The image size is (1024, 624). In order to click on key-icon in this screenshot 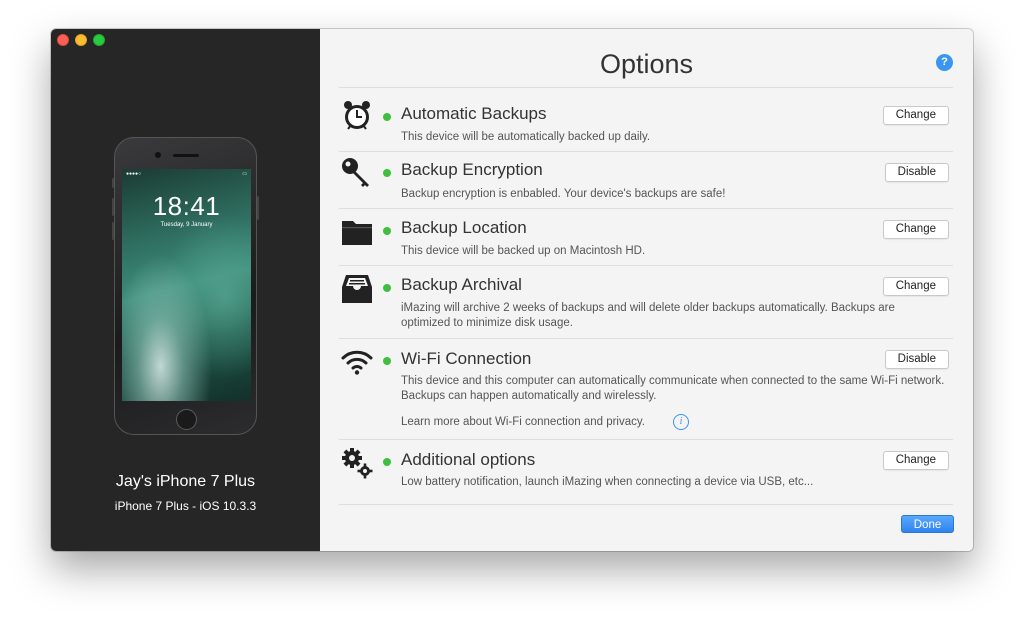, I will do `click(355, 172)`.